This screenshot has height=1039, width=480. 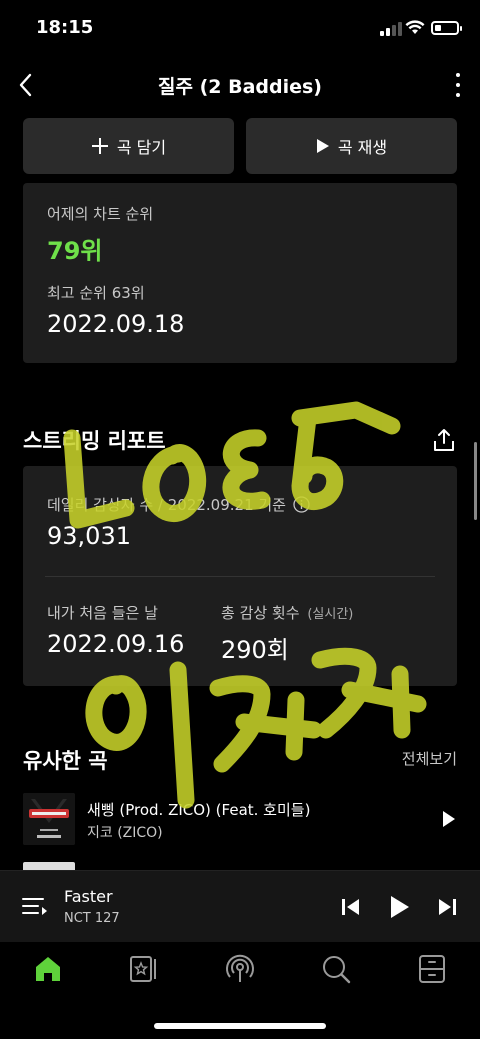 I want to click on now-playing-artist: NCT 127, so click(x=92, y=918).